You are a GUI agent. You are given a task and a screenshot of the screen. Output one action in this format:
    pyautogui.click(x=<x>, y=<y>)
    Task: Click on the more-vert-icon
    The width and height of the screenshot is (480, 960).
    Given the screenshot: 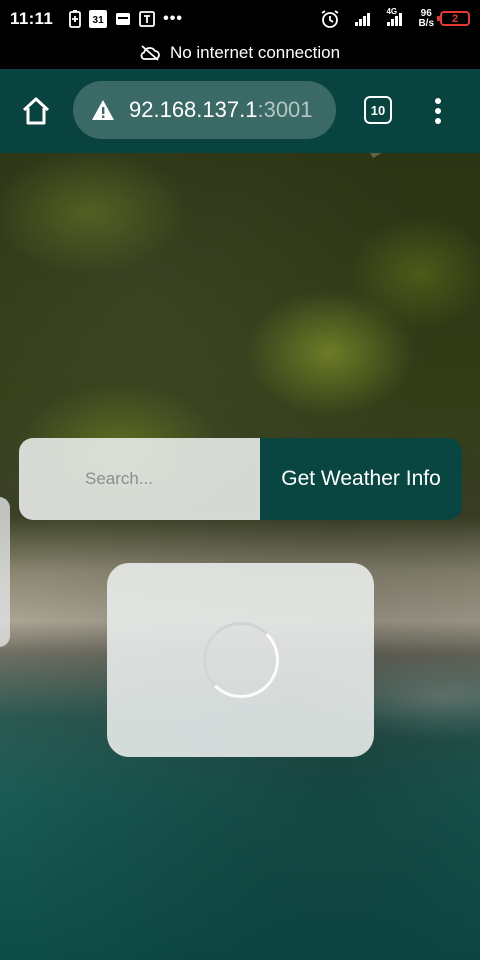 What is the action you would take?
    pyautogui.click(x=438, y=111)
    